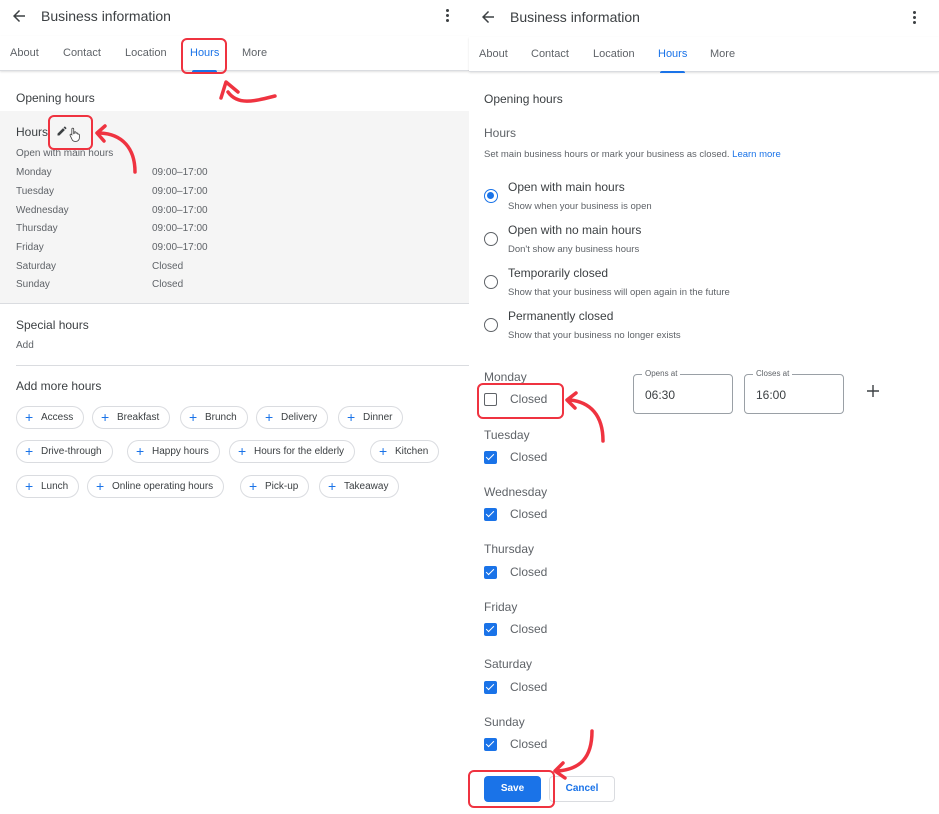  Describe the element at coordinates (42, 210) in the screenshot. I see `day-name: Wednesday` at that location.